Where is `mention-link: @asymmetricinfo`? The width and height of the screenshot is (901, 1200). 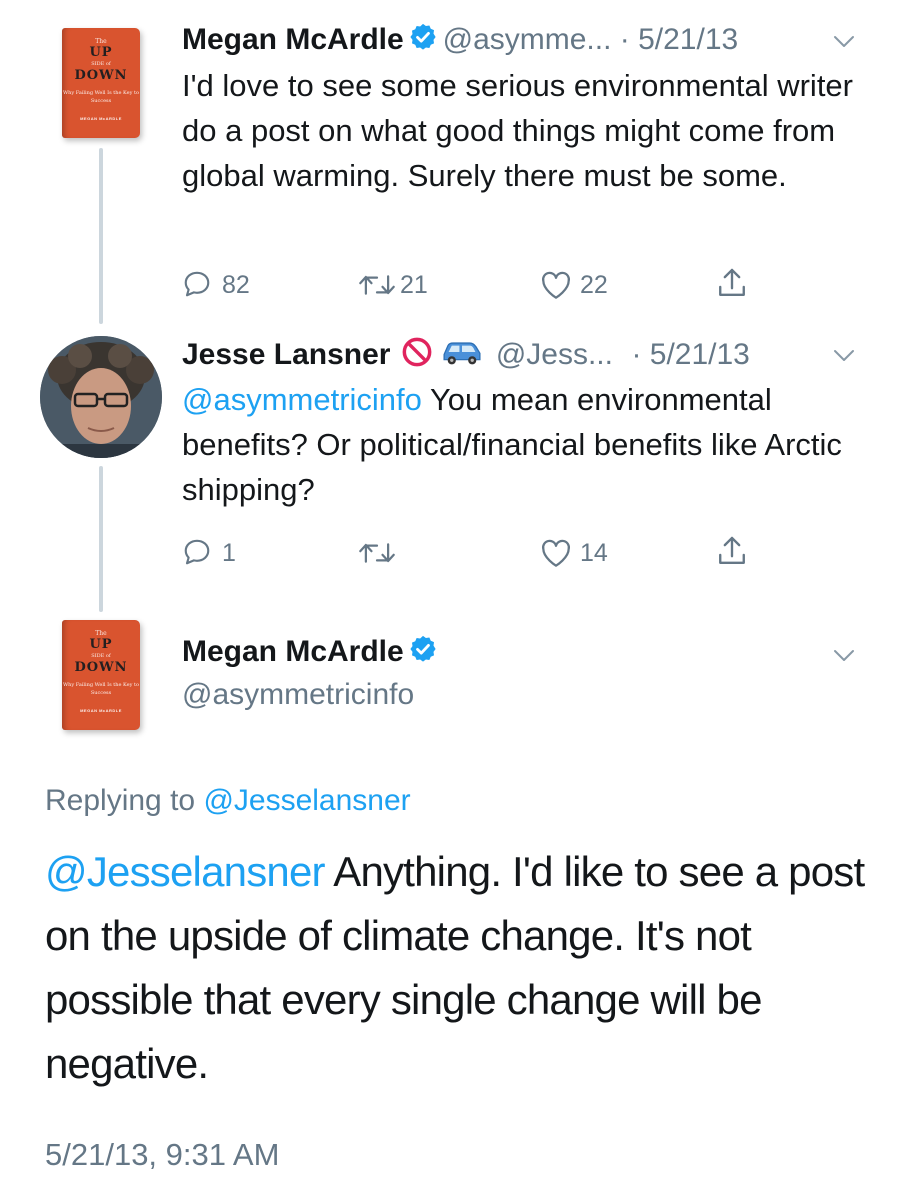
mention-link: @asymmetricinfo is located at coordinates (302, 399).